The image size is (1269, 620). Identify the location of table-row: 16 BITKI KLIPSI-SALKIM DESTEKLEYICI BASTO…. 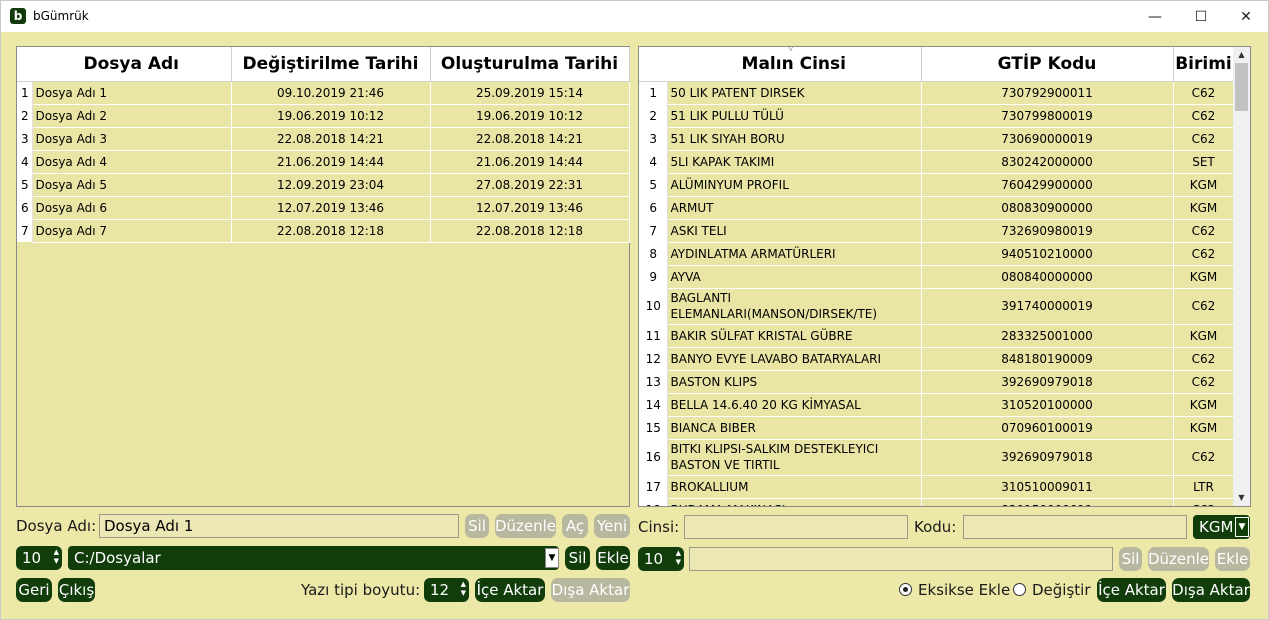
(937, 457).